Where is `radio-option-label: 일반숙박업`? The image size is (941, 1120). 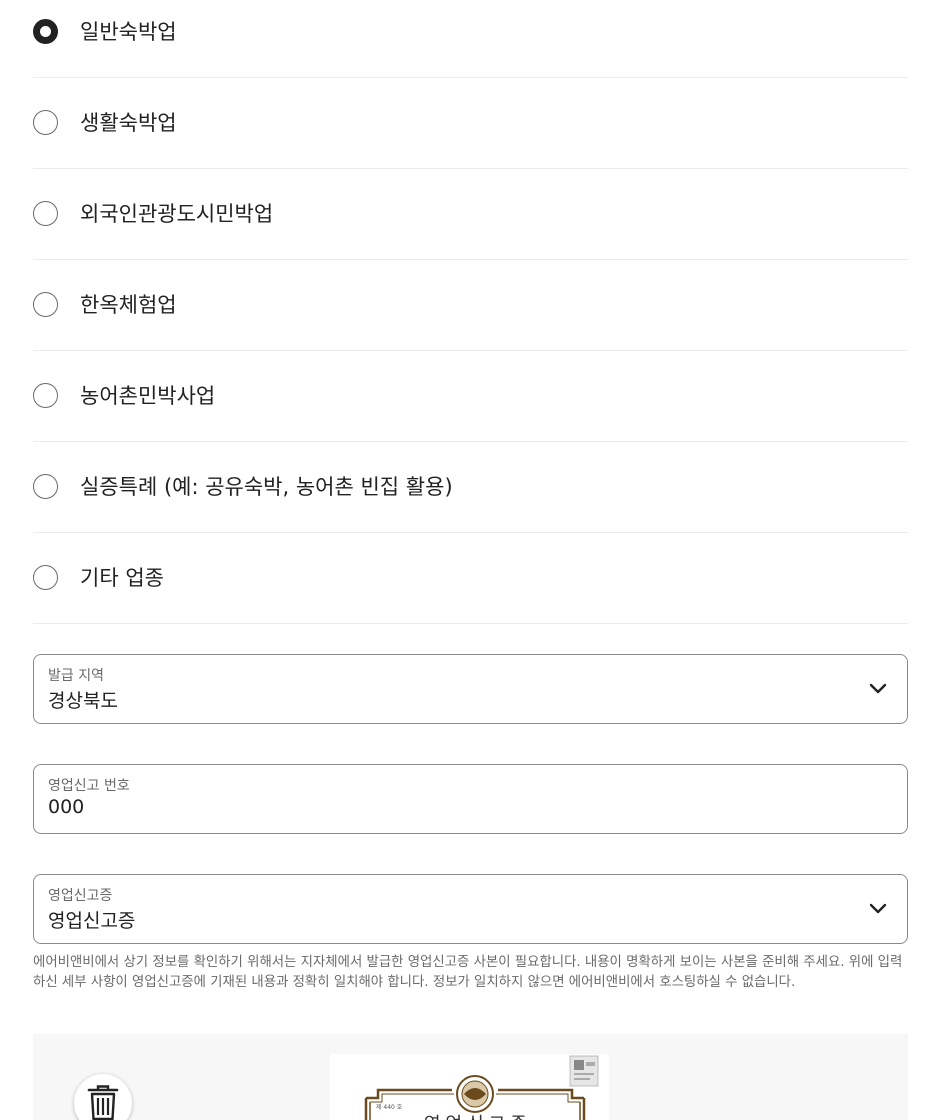 radio-option-label: 일반숙박업 is located at coordinates (128, 32).